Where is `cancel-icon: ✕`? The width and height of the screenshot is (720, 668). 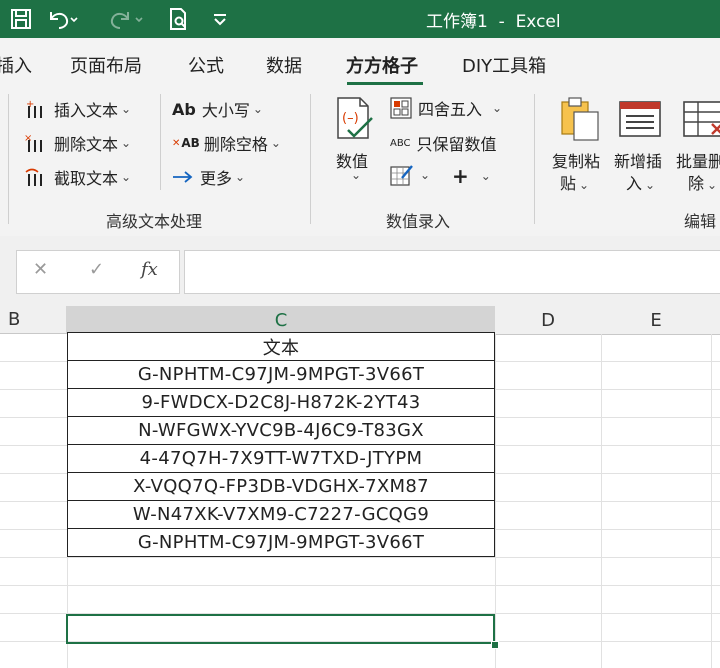
cancel-icon: ✕ is located at coordinates (40, 269).